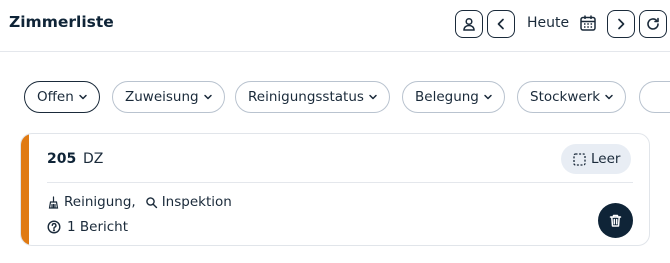 This screenshot has width=670, height=263. I want to click on room-type: DZ, so click(93, 159).